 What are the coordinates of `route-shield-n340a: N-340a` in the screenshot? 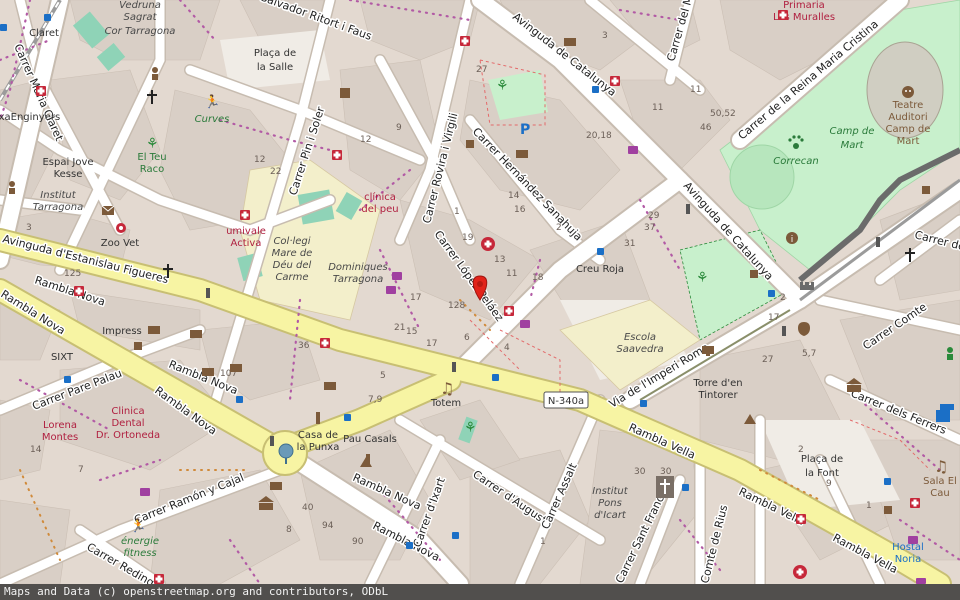 It's located at (566, 400).